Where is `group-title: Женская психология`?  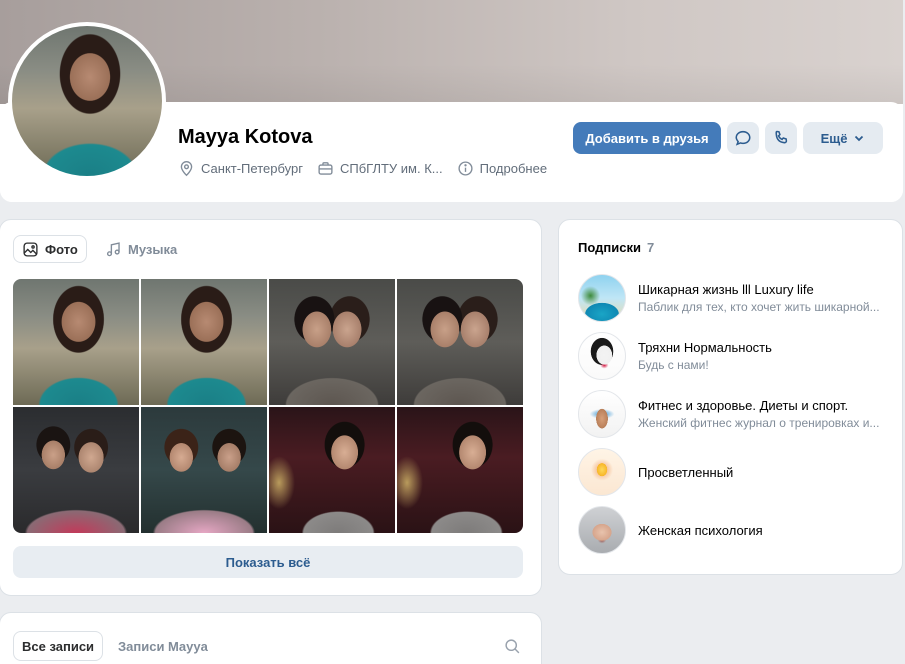 group-title: Женская психология is located at coordinates (700, 530).